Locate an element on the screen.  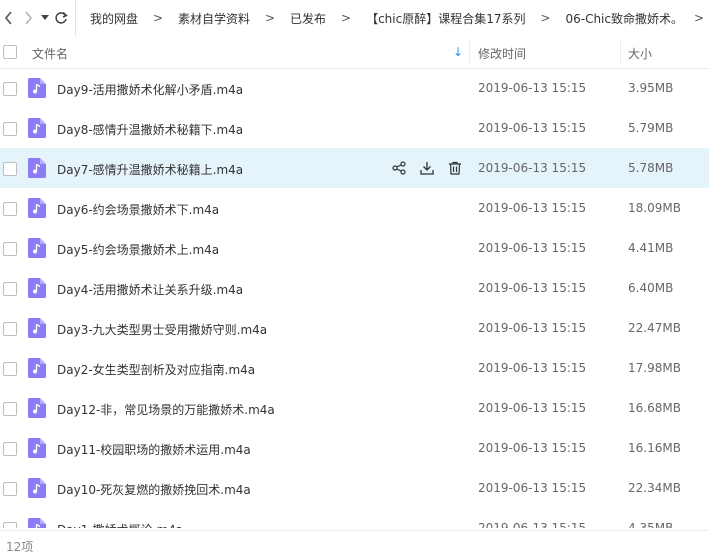
sort-down-arrow-icon: ↓ is located at coordinates (458, 52).